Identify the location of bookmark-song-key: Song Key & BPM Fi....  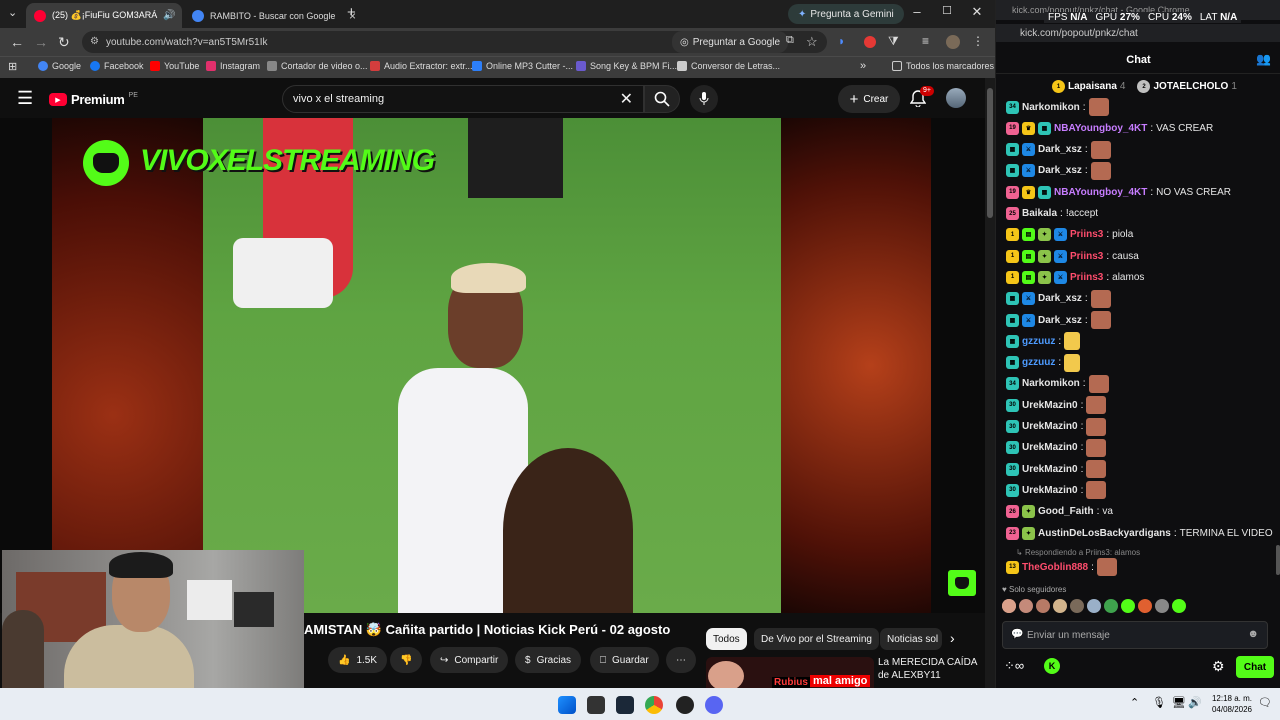
(626, 66).